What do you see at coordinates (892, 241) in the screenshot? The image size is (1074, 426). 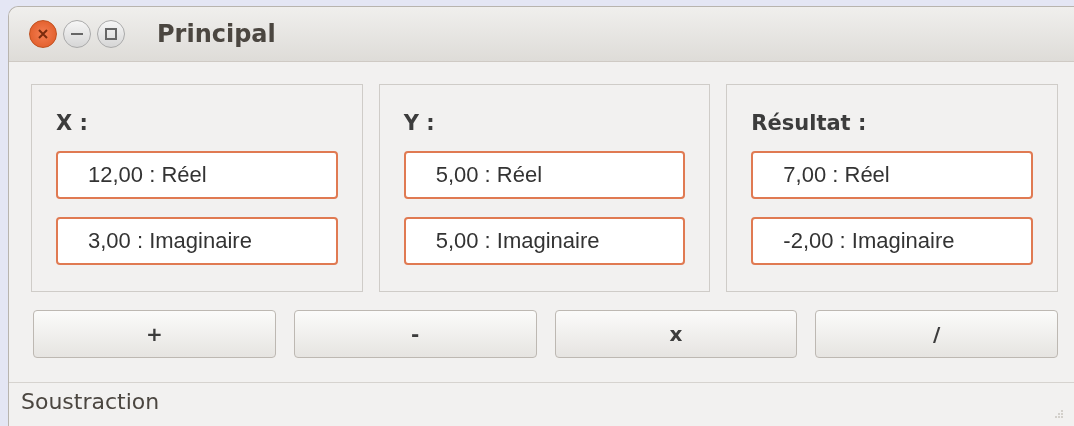 I see `input-field: -2,00 : Imaginaire` at bounding box center [892, 241].